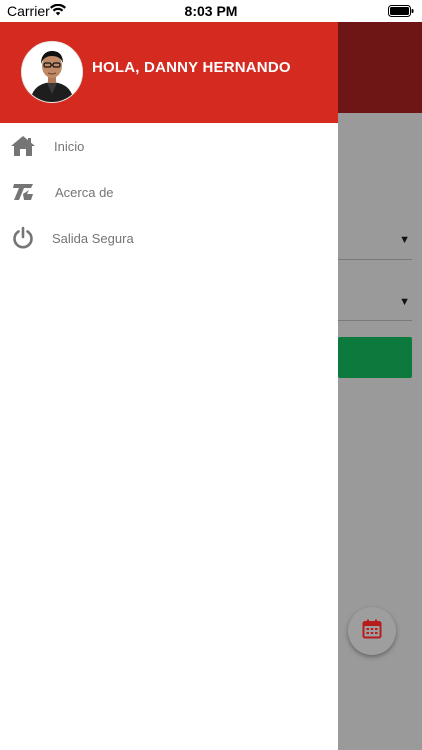 This screenshot has height=750, width=422. I want to click on drawer-menu: Inicio Acerca de Salida Segura, so click(169, 192).